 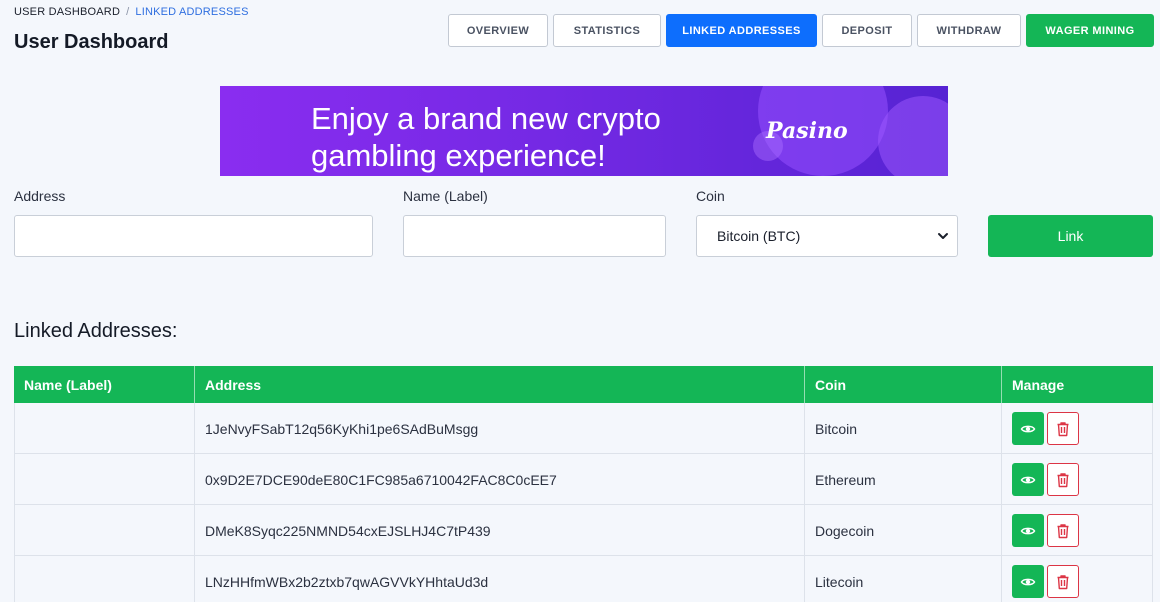 What do you see at coordinates (759, 236) in the screenshot?
I see `coin-select-value: Bitcoin (BTC)` at bounding box center [759, 236].